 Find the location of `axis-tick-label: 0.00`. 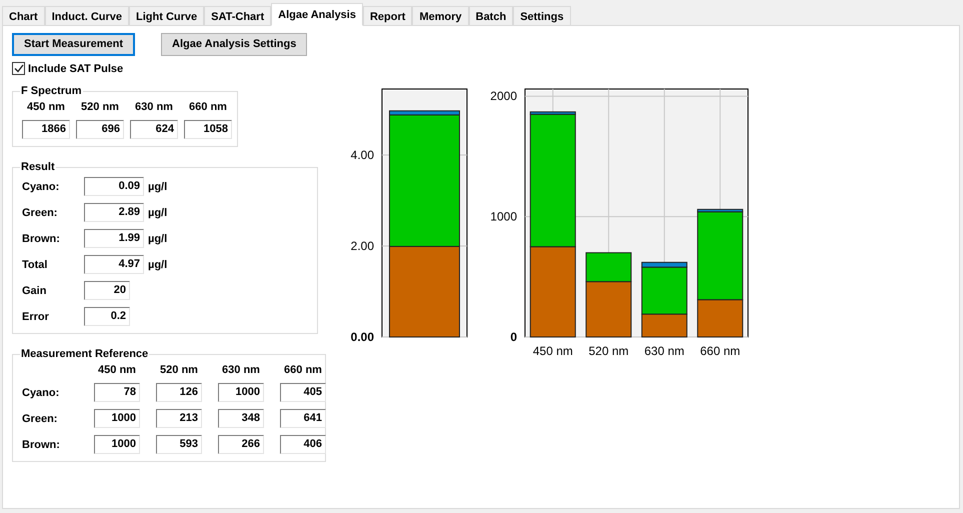

axis-tick-label: 0.00 is located at coordinates (362, 337).